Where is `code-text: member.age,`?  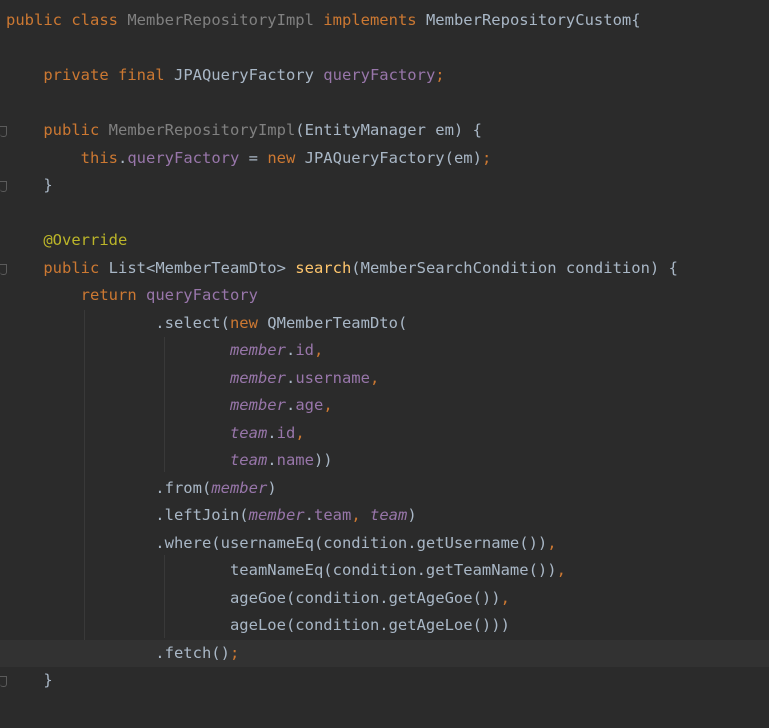 code-text: member.age, is located at coordinates (169, 405).